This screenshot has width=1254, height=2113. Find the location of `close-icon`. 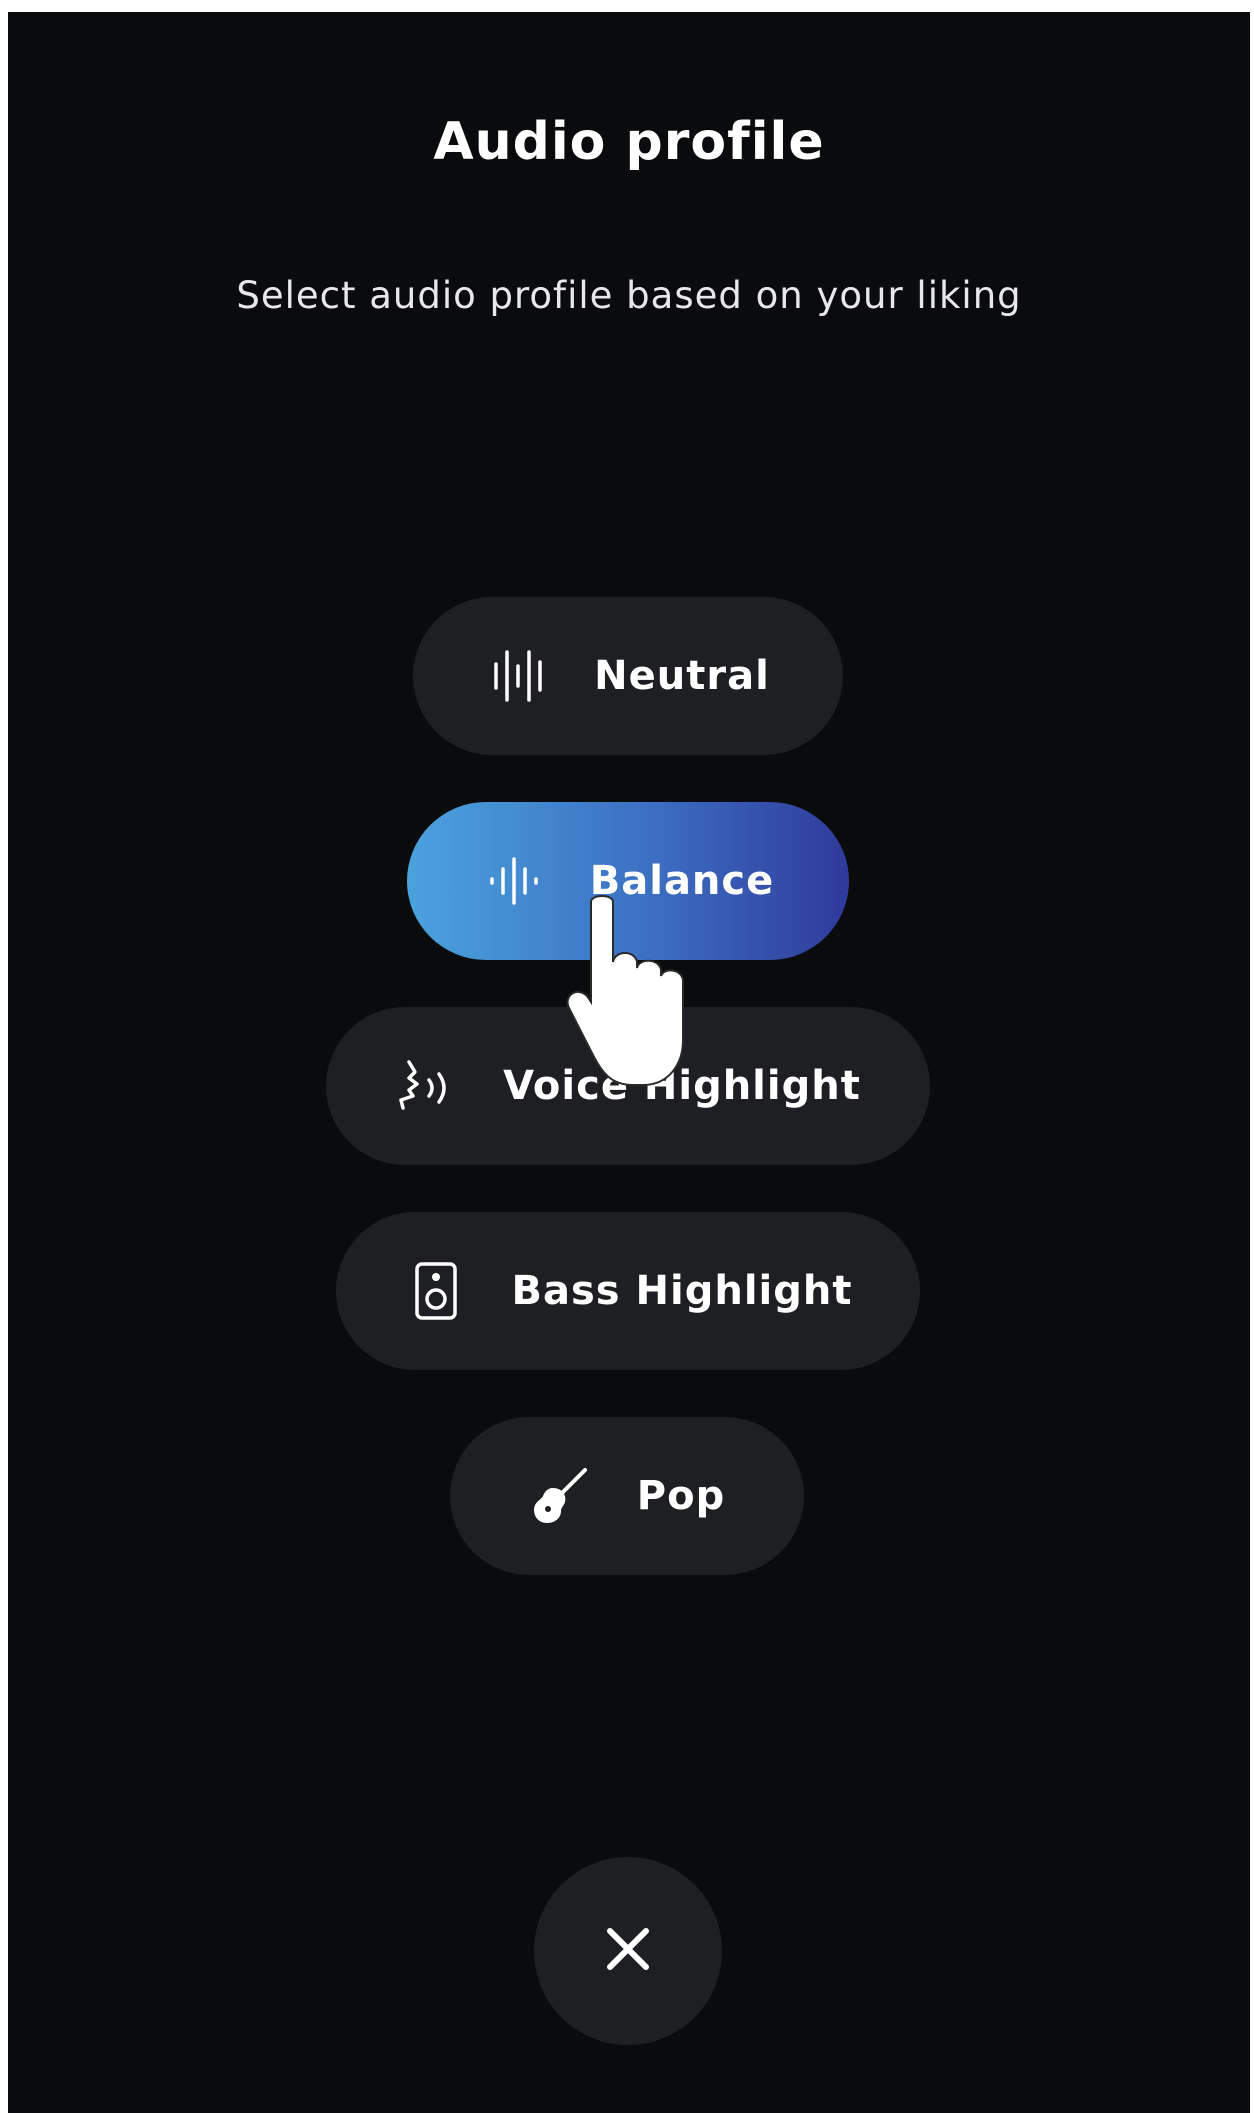

close-icon is located at coordinates (628, 1951).